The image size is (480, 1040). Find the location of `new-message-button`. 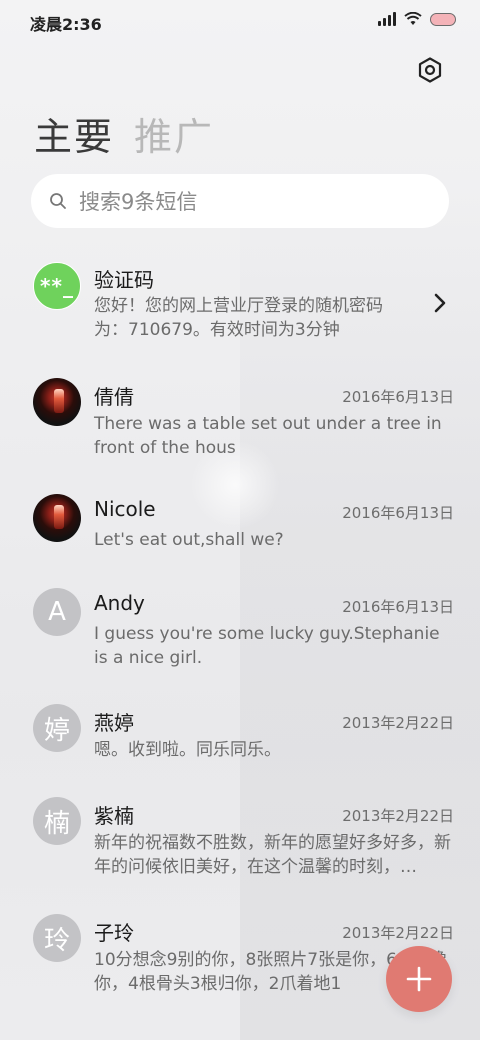

new-message-button is located at coordinates (419, 979).